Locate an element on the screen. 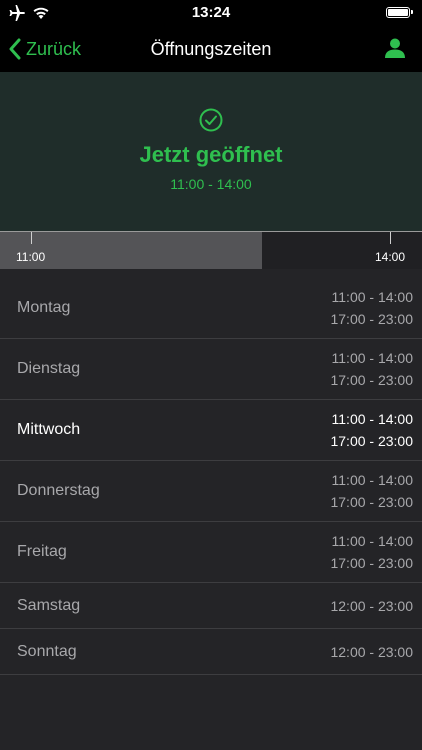 The height and width of the screenshot is (750, 422). schedule-row: Samstag 12:00 - 23:00 is located at coordinates (211, 606).